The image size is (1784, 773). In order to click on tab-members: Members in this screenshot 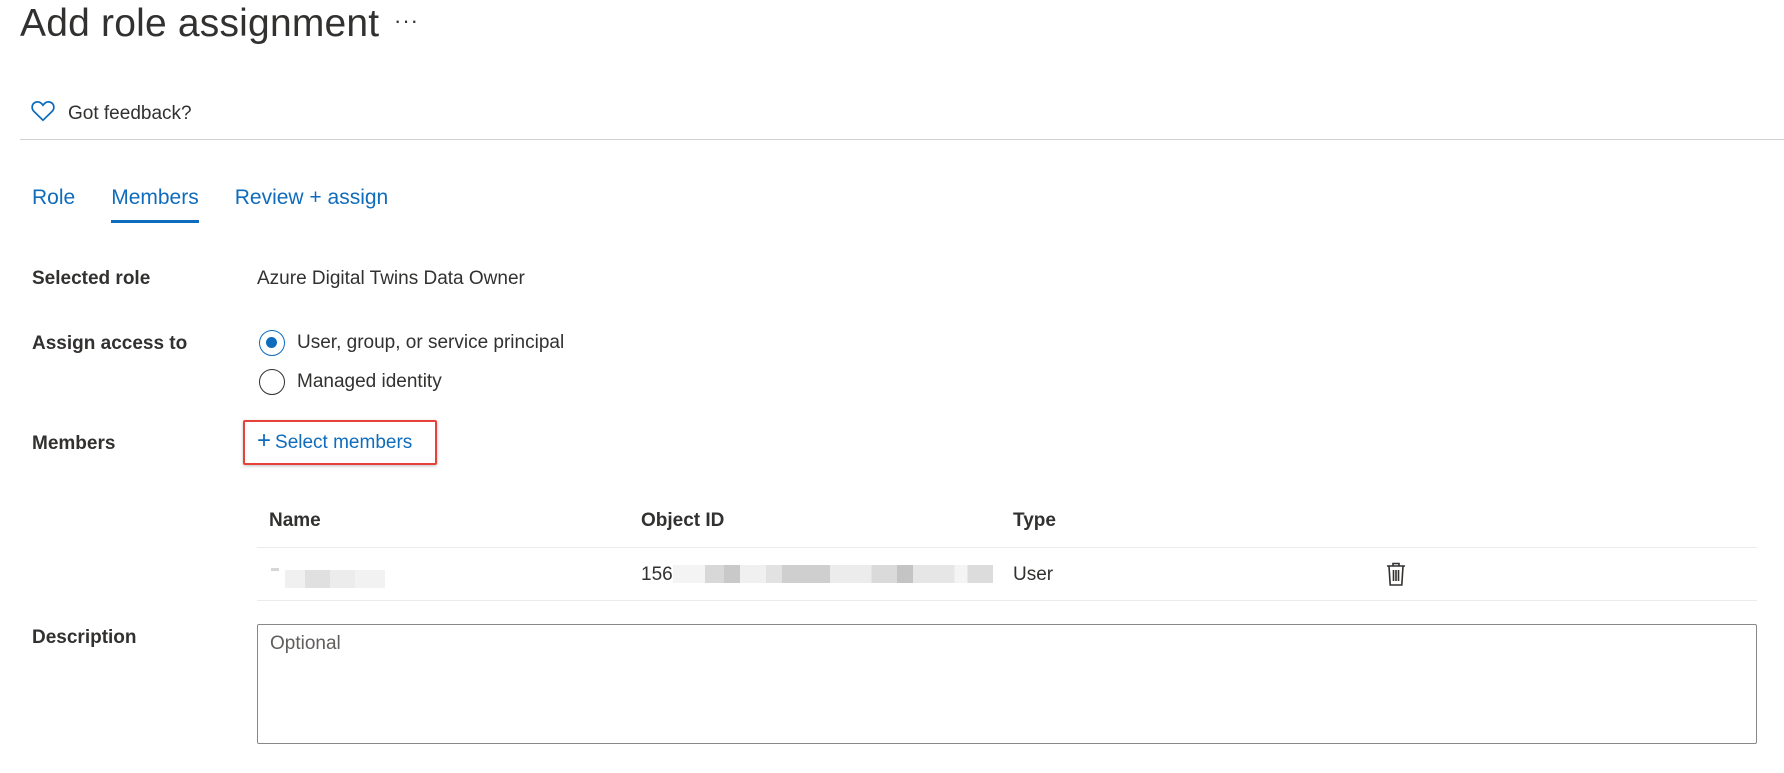, I will do `click(155, 204)`.